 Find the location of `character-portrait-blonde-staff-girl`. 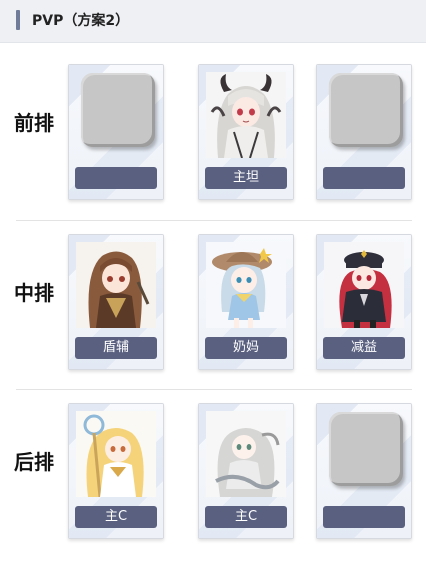

character-portrait-blonde-staff-girl is located at coordinates (116, 454).